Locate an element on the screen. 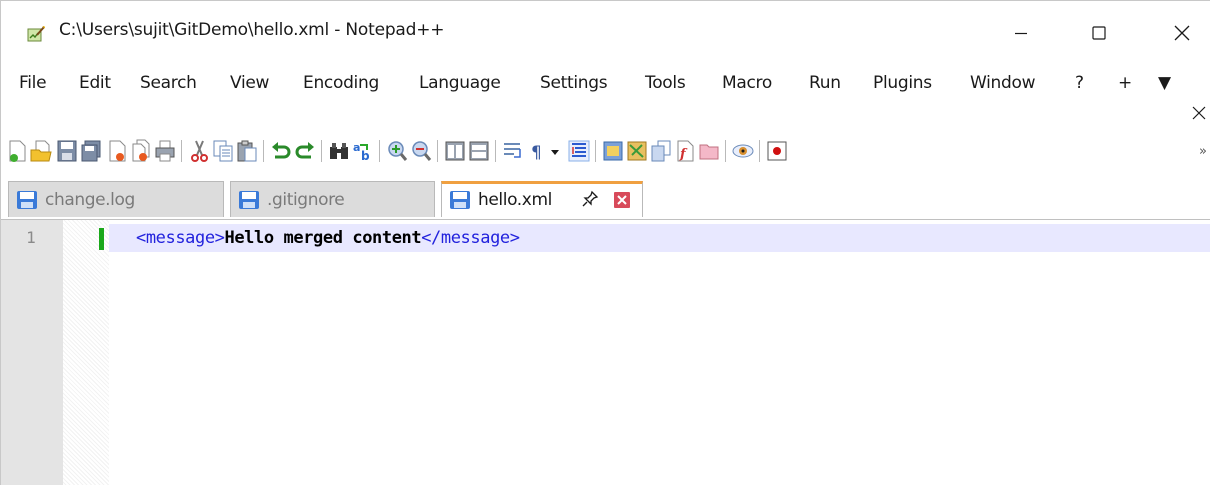  sync-vertical-icon is located at coordinates (455, 151).